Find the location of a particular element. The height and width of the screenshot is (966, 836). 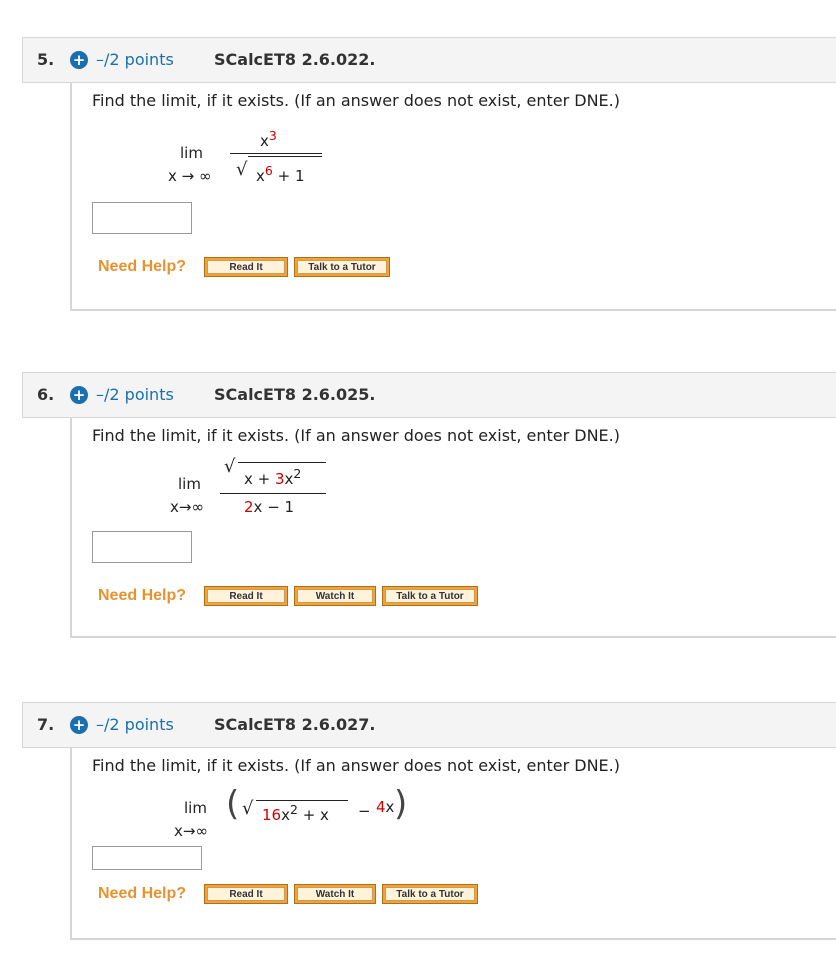

radicand-coefficient: 16 is located at coordinates (272, 815).